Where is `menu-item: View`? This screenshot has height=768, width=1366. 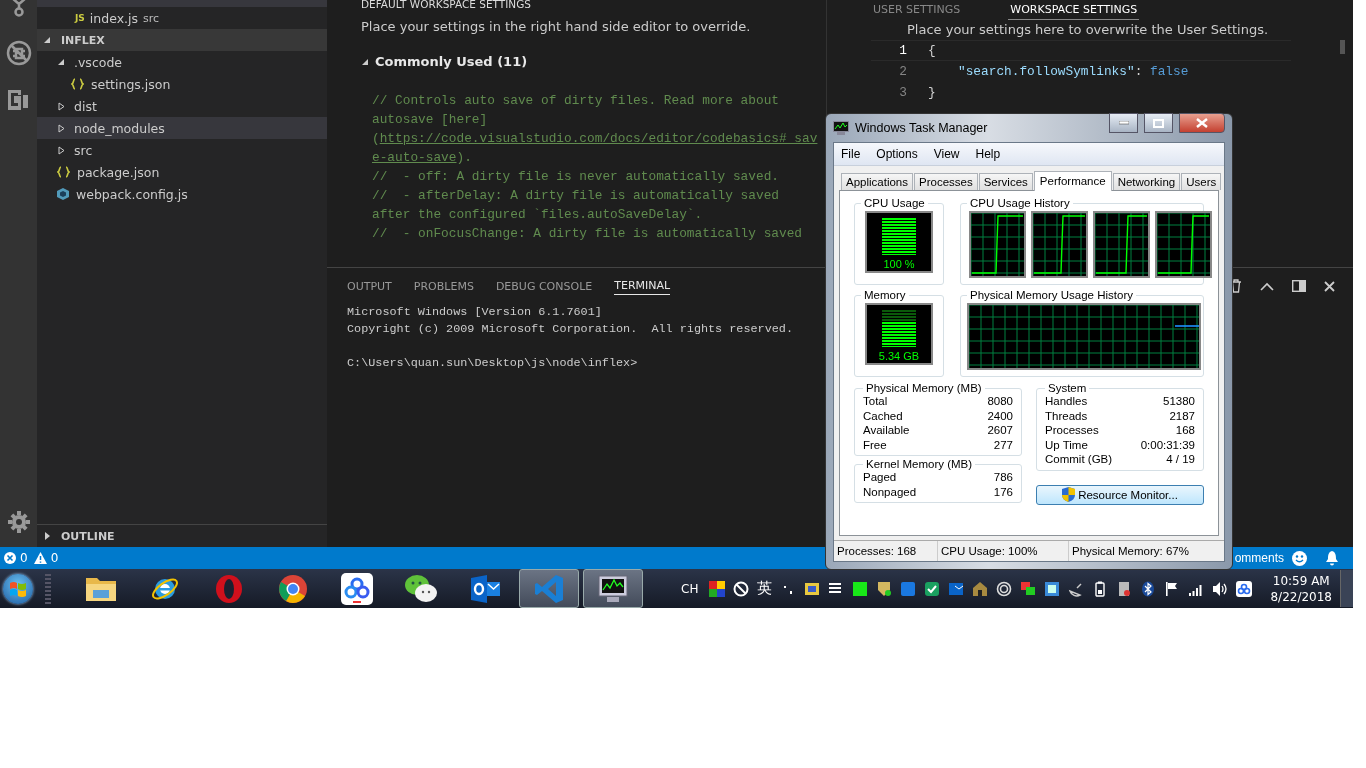
menu-item: View is located at coordinates (947, 154).